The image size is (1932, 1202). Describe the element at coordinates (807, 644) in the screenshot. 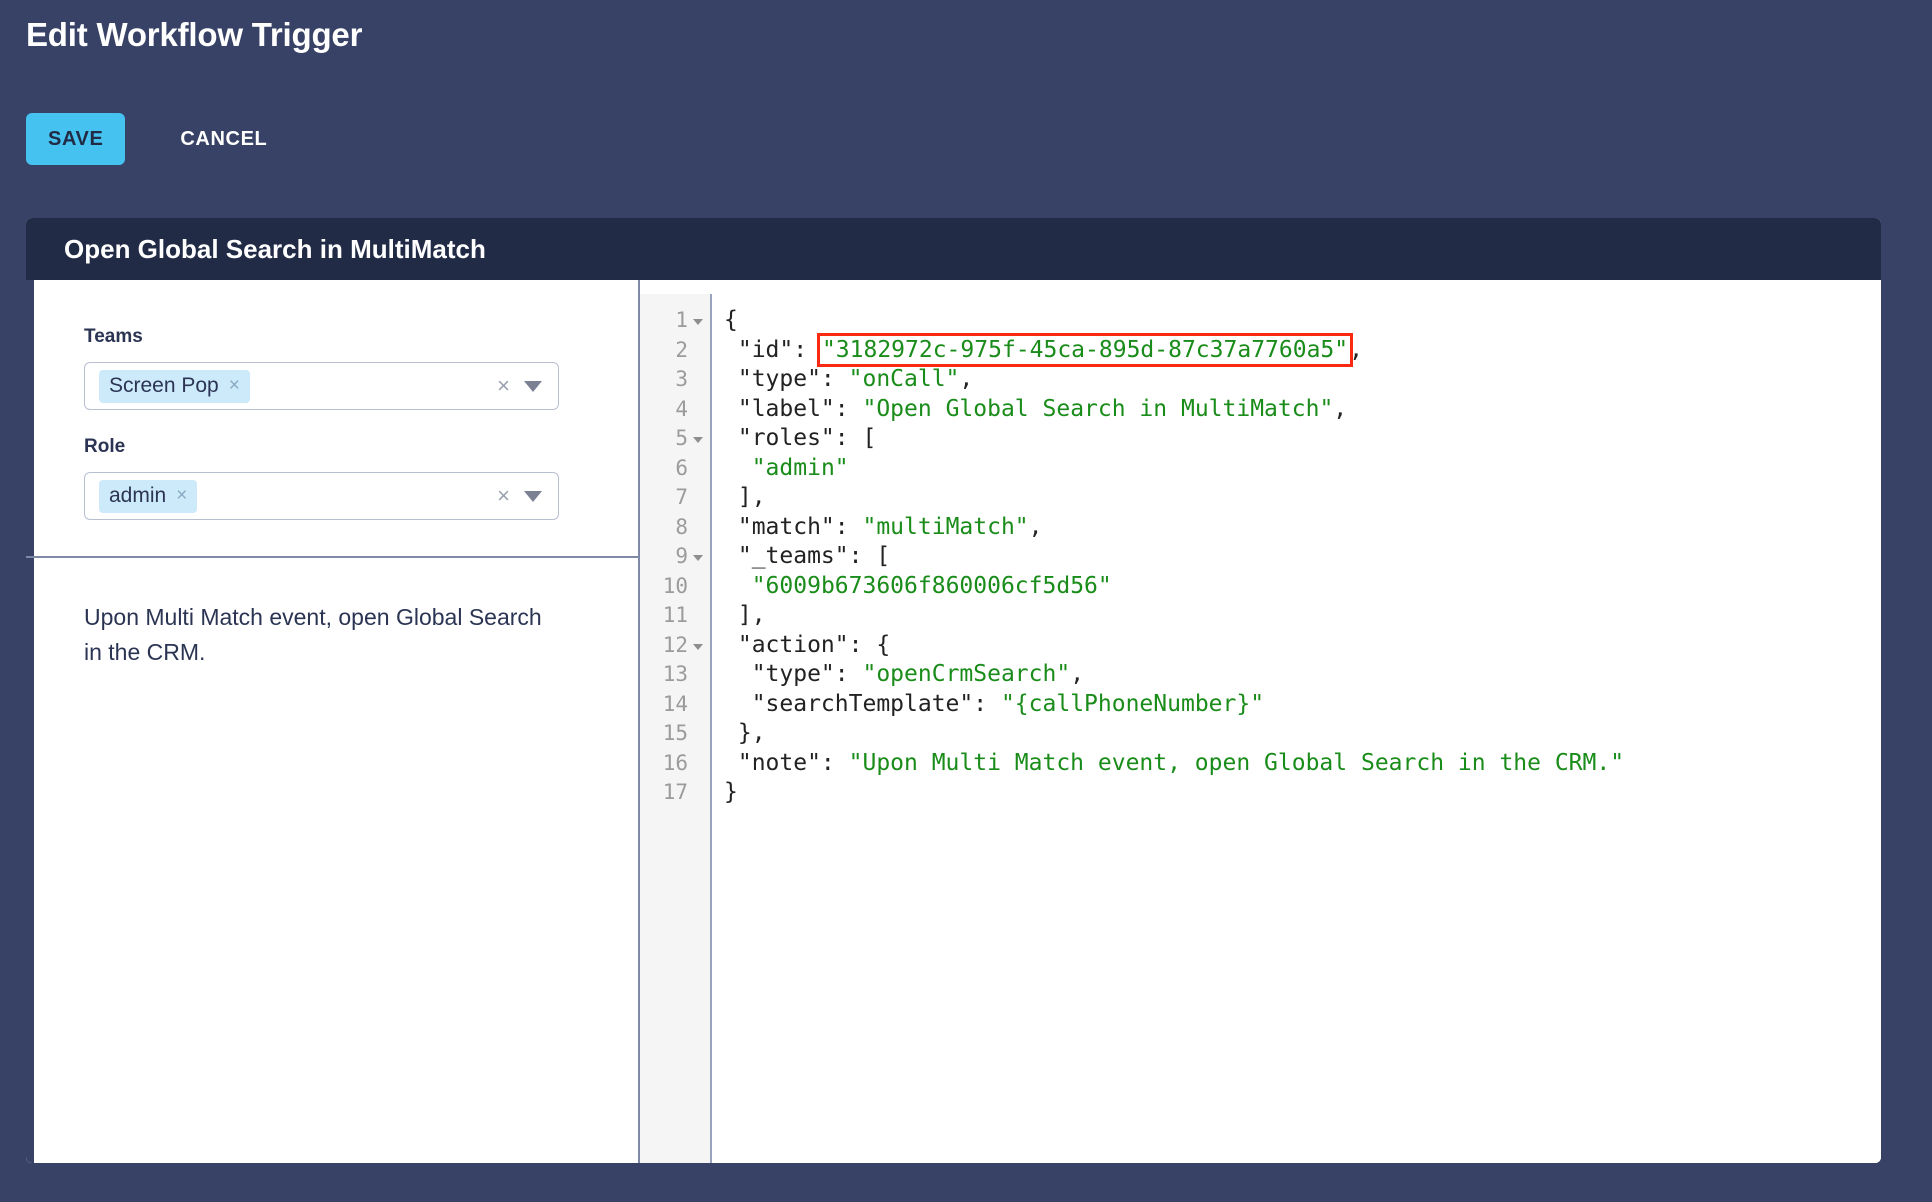

I see `code-token: "action": {` at that location.